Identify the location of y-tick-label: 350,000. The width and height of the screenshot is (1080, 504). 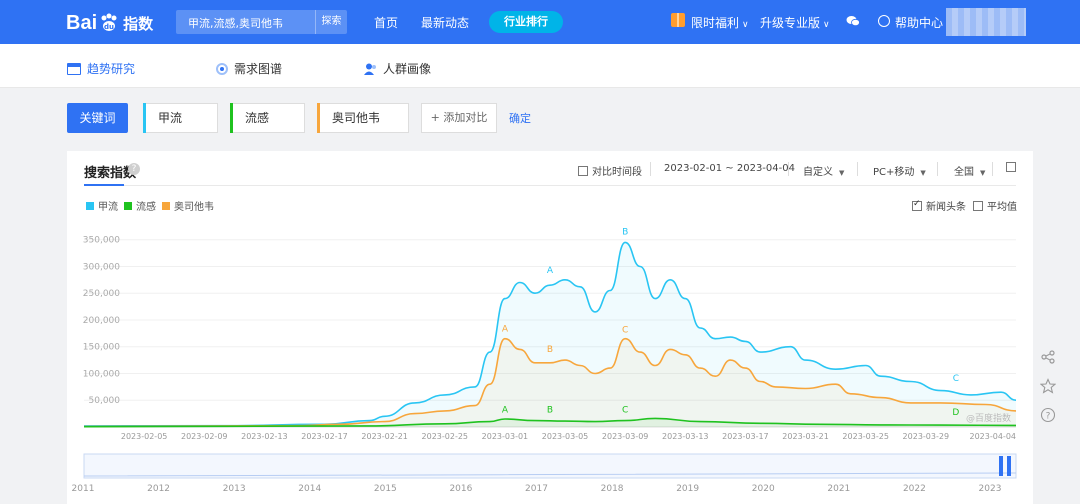
(101, 241).